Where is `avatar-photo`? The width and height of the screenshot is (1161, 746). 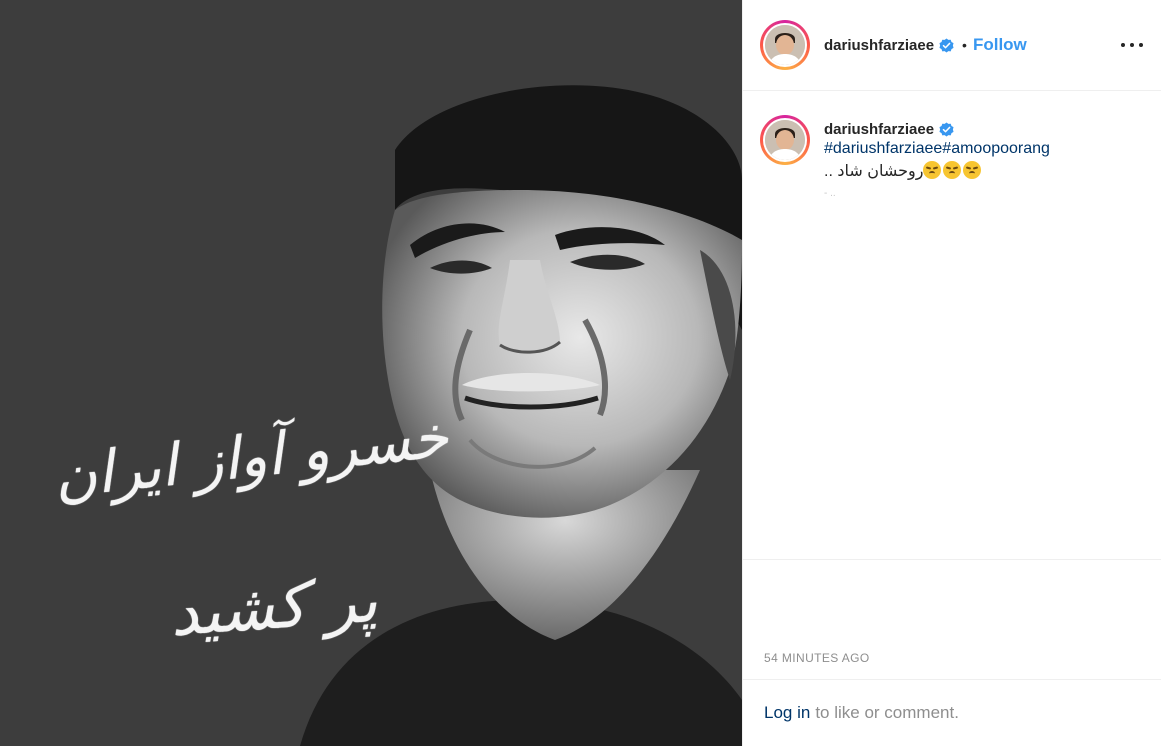 avatar-photo is located at coordinates (785, 45).